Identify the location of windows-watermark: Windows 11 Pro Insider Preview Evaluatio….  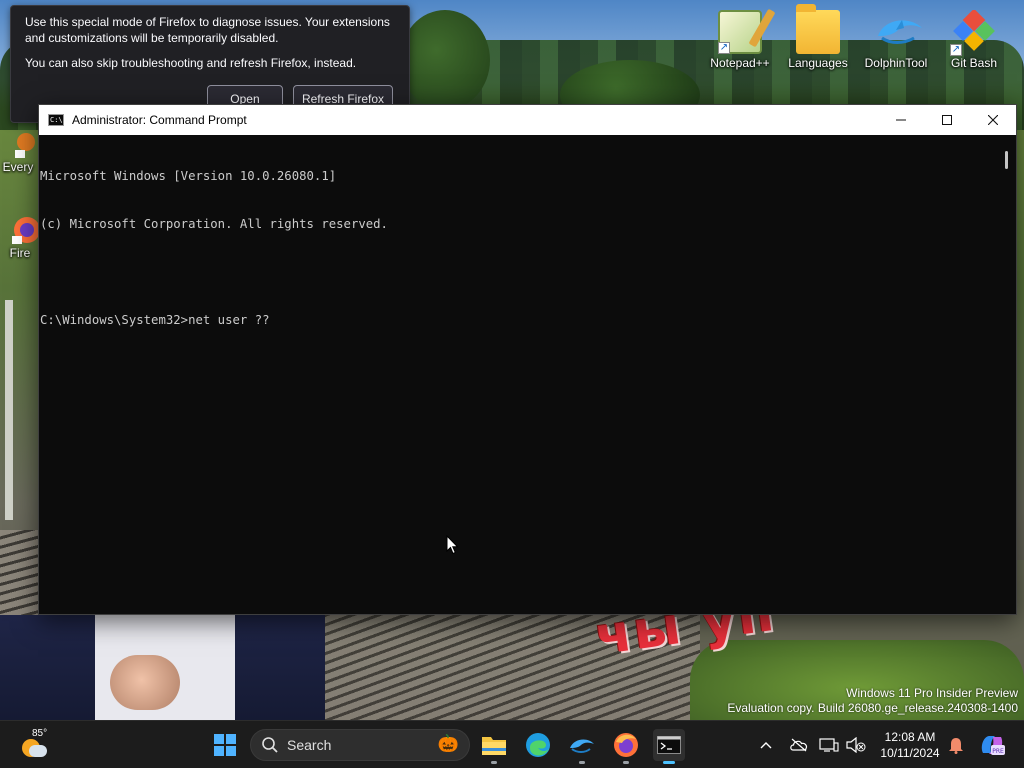
(872, 701).